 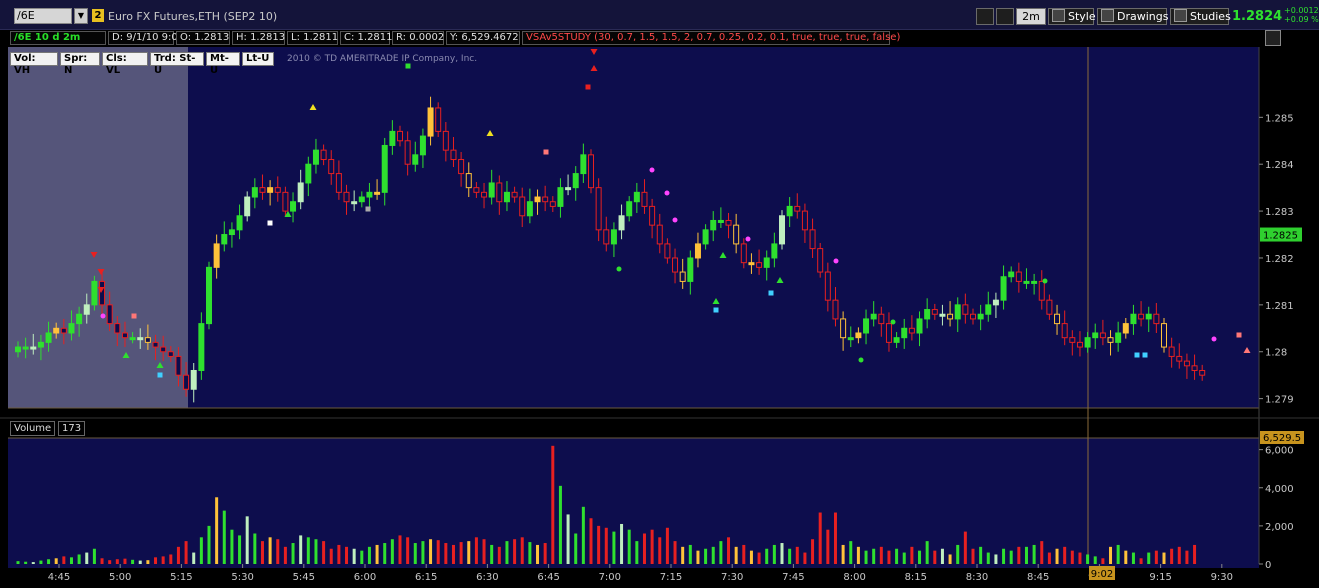 I want to click on chip-trd: Trd: St-U, so click(x=177, y=64).